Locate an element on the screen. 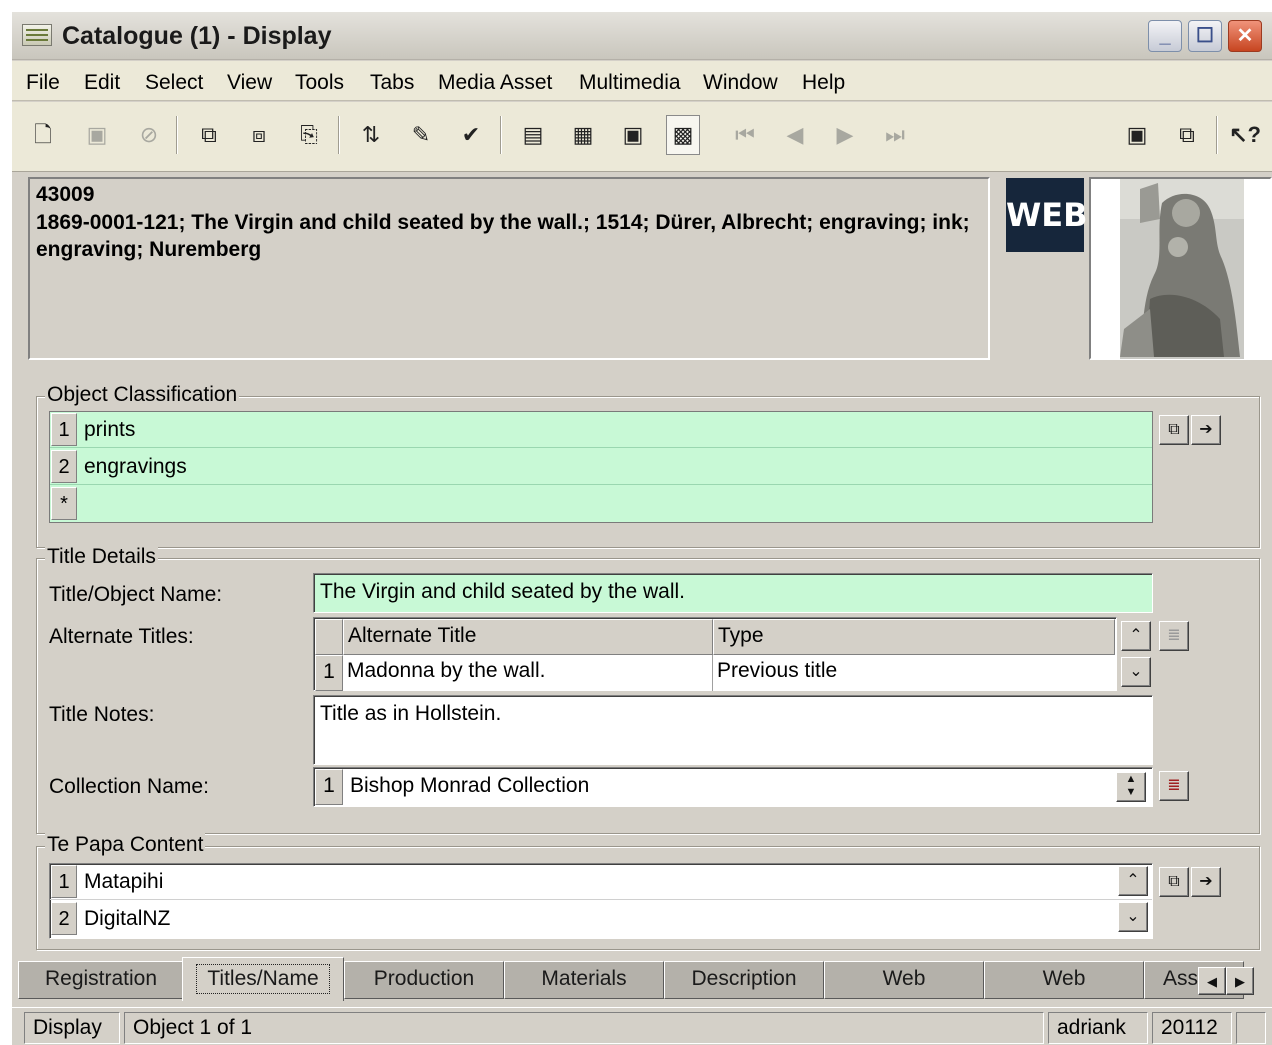 This screenshot has height=1045, width=1272. list-item: 2 engravings is located at coordinates (601, 467).